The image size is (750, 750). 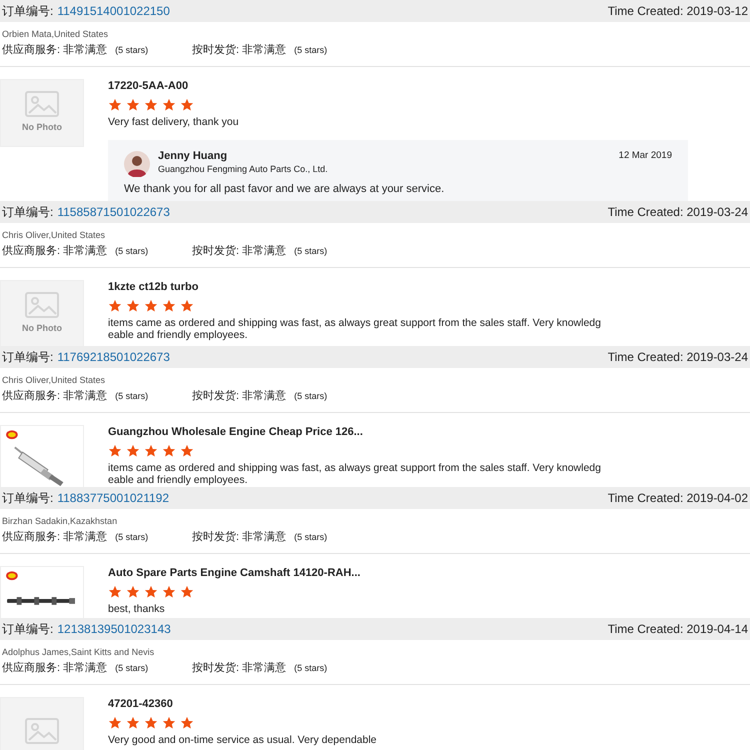 What do you see at coordinates (114, 629) in the screenshot?
I see `order-number-link: 12138139501023143` at bounding box center [114, 629].